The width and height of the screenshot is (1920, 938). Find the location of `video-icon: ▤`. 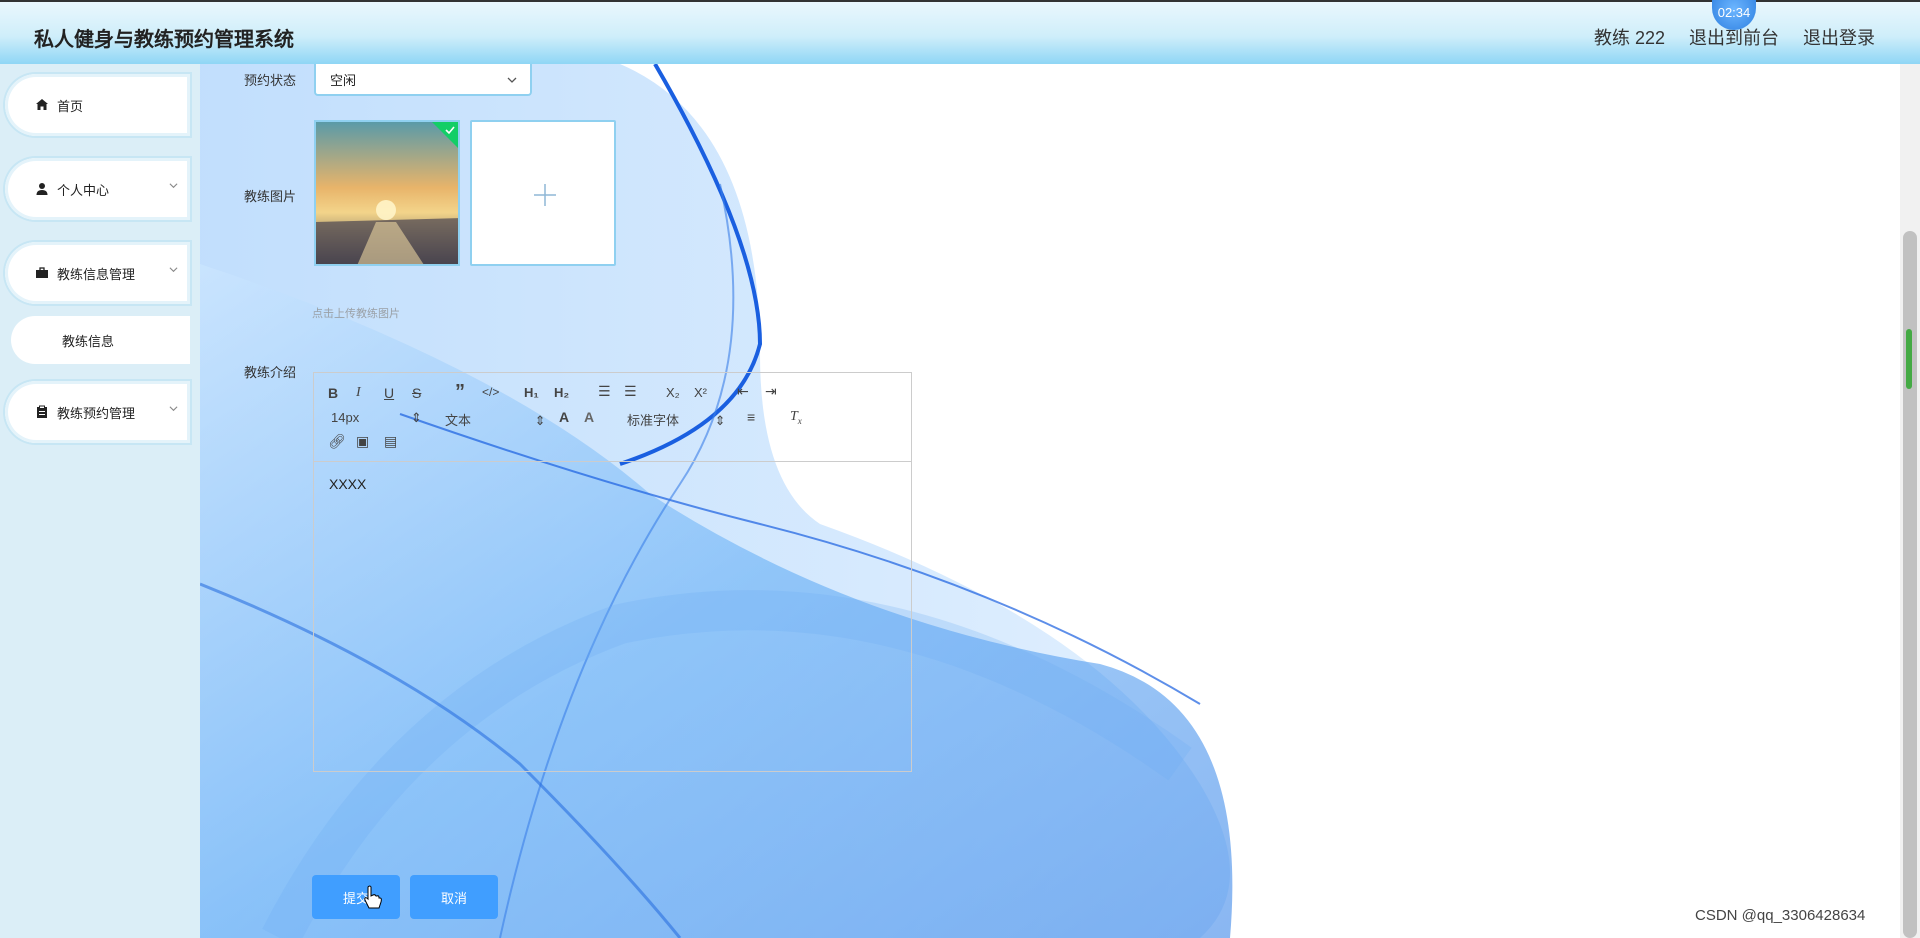

video-icon: ▤ is located at coordinates (390, 441).